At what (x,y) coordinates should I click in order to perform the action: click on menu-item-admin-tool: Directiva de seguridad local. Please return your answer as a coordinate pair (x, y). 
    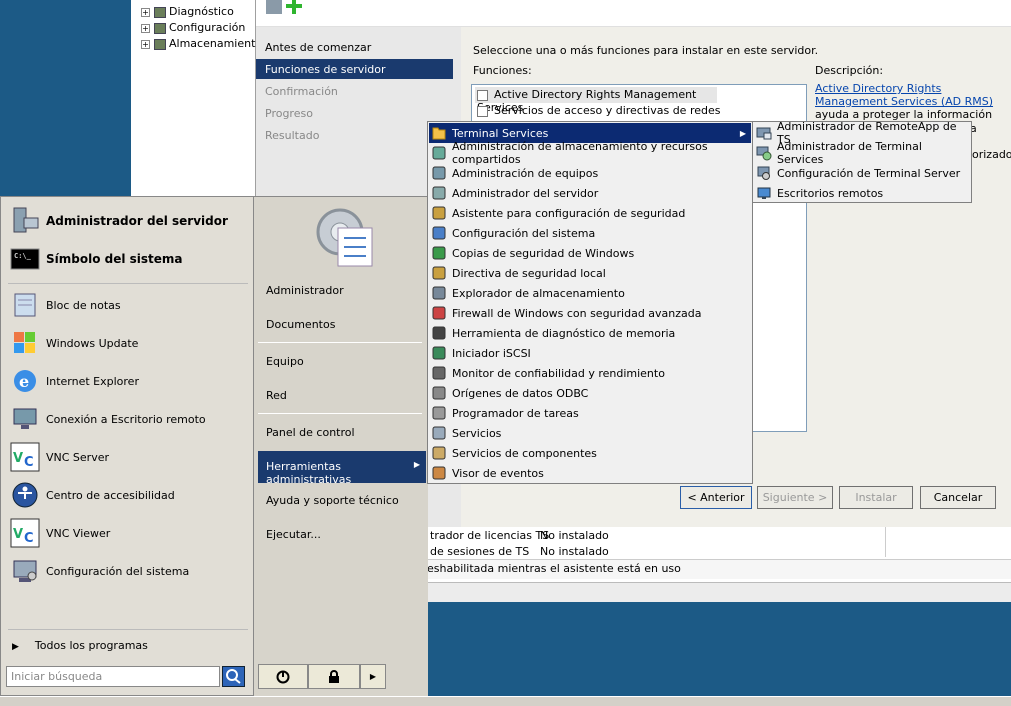
    Looking at the image, I should click on (590, 273).